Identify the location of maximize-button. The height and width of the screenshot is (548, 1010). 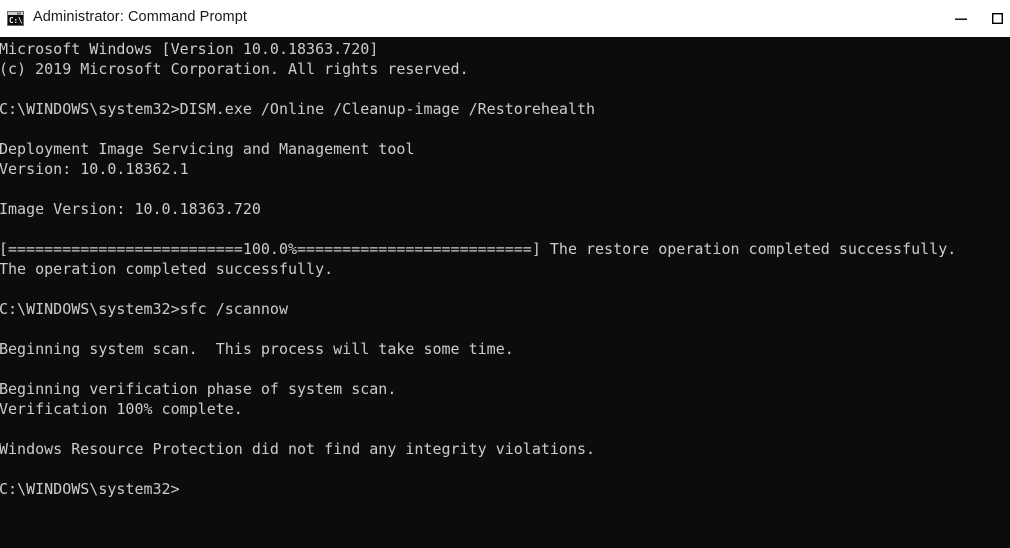
(997, 18).